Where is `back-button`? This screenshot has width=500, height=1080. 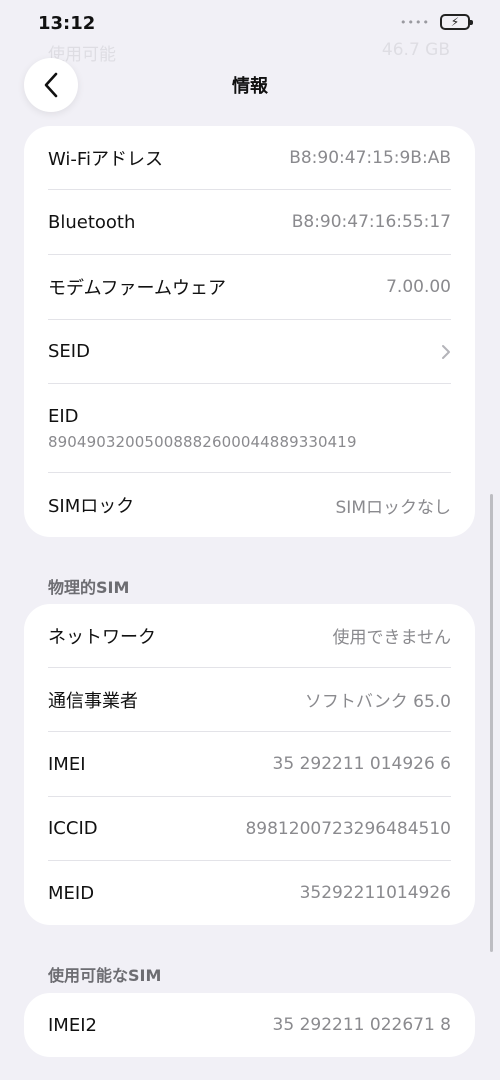 back-button is located at coordinates (51, 85).